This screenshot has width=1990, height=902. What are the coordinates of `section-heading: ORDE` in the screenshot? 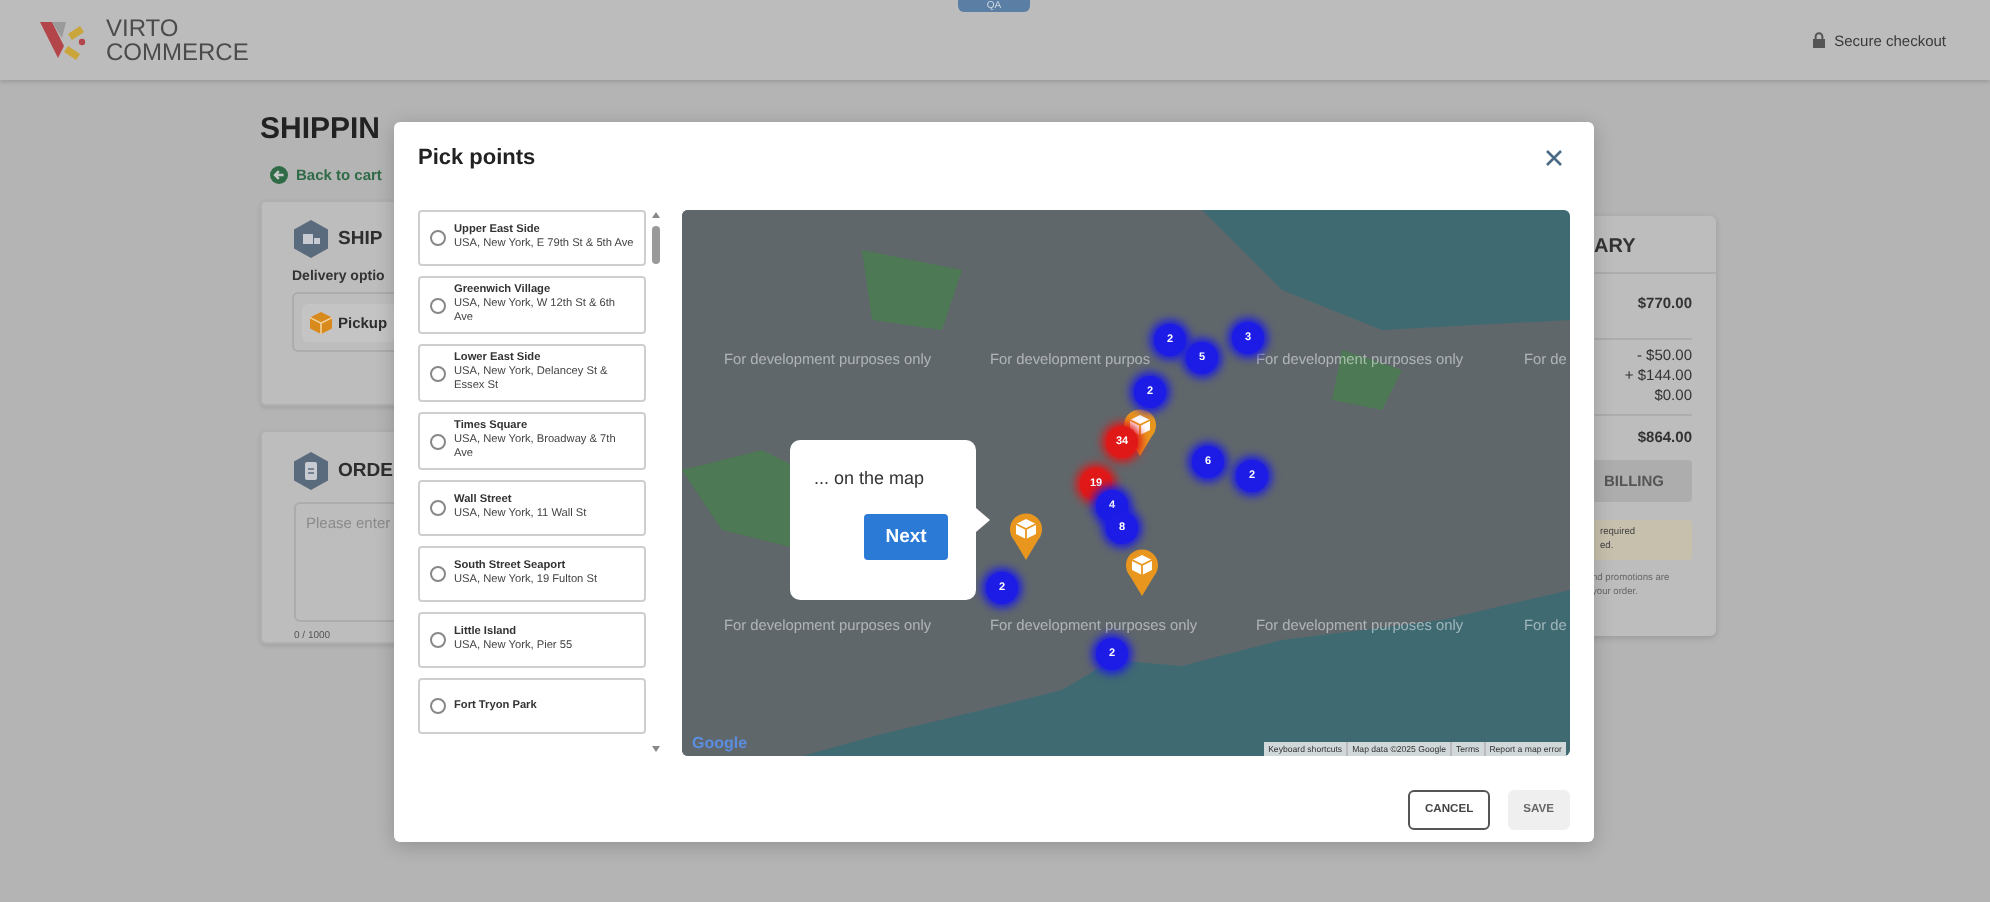 It's located at (365, 471).